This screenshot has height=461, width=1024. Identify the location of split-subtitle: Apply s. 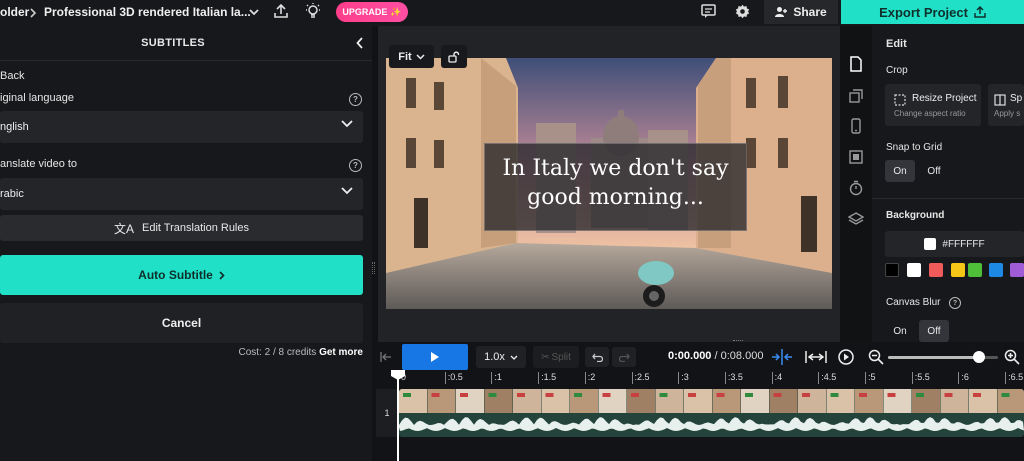
(1007, 113).